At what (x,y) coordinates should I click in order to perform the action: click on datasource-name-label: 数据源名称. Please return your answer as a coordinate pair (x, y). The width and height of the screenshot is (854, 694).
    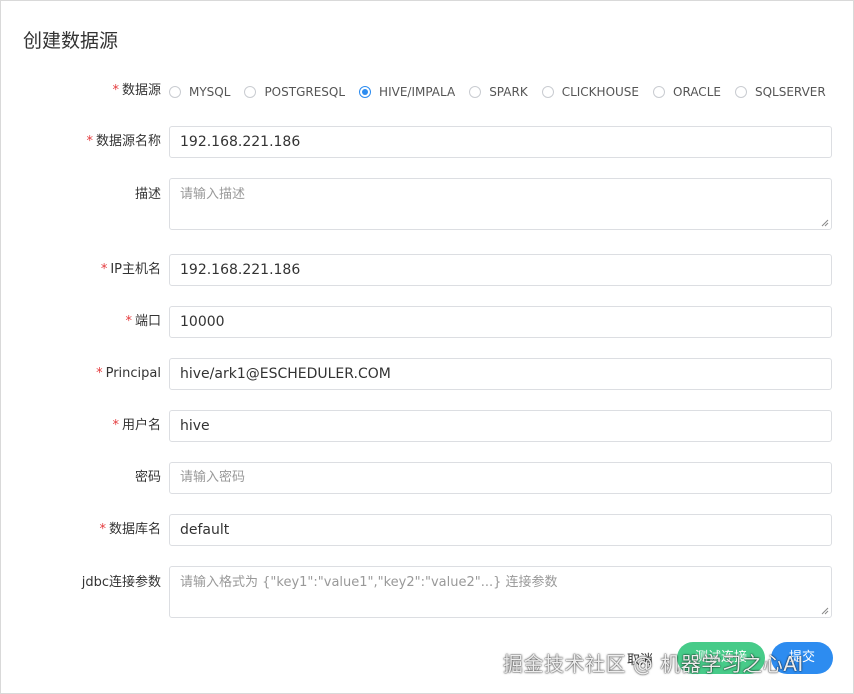
    Looking at the image, I should click on (128, 141).